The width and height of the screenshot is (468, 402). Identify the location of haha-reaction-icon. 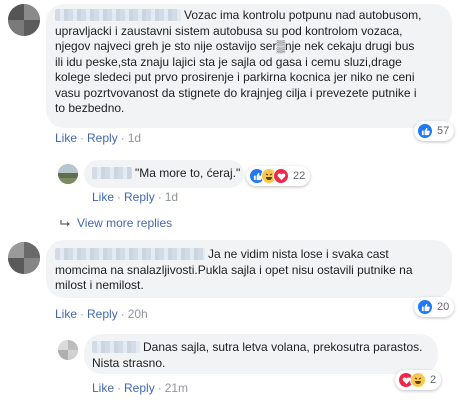
(418, 380).